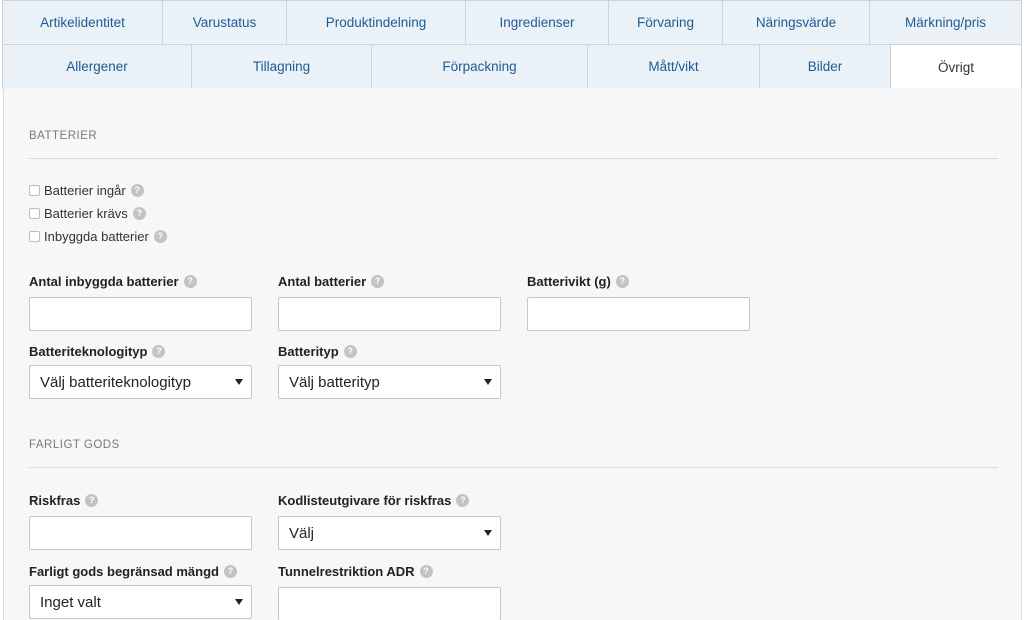  What do you see at coordinates (140, 602) in the screenshot?
I see `begransad-mangd-select: Inget valt` at bounding box center [140, 602].